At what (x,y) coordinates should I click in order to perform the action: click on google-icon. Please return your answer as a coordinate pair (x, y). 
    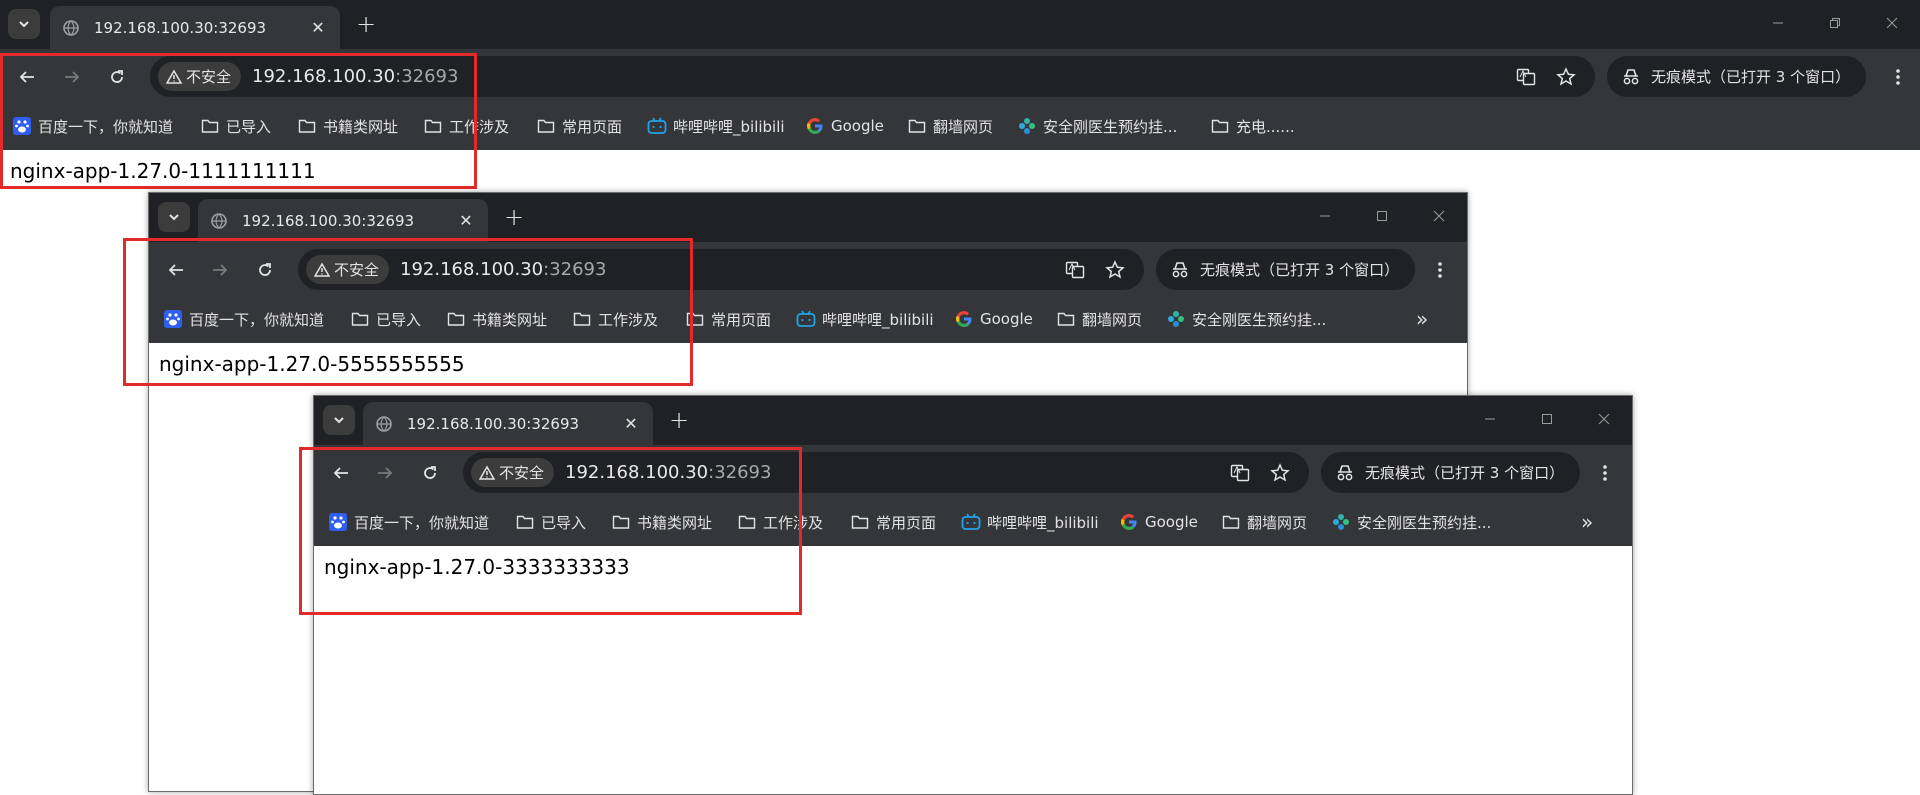
    Looking at the image, I should click on (964, 319).